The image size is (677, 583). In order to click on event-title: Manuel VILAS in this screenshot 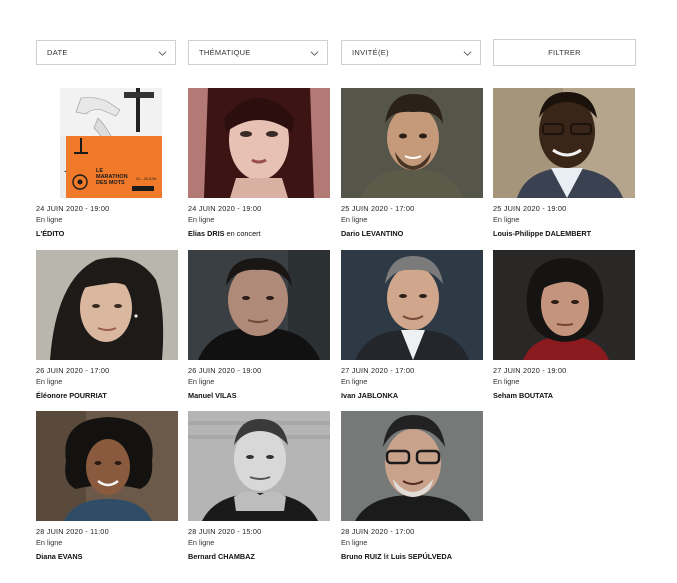, I will do `click(259, 395)`.